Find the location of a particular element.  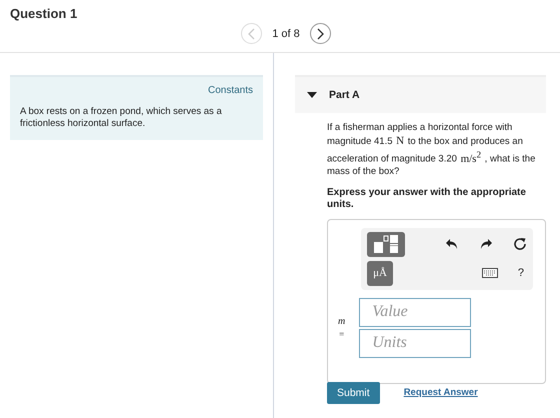

reset-icon is located at coordinates (520, 244).